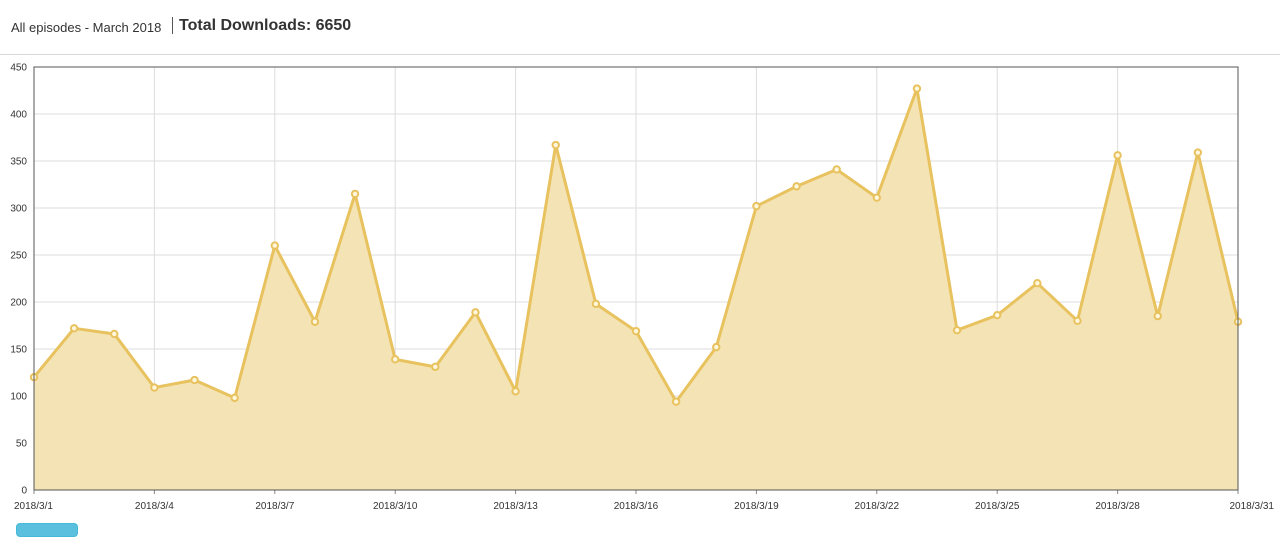  Describe the element at coordinates (636, 506) in the screenshot. I see `x-tick-label: 2018/3/16` at that location.